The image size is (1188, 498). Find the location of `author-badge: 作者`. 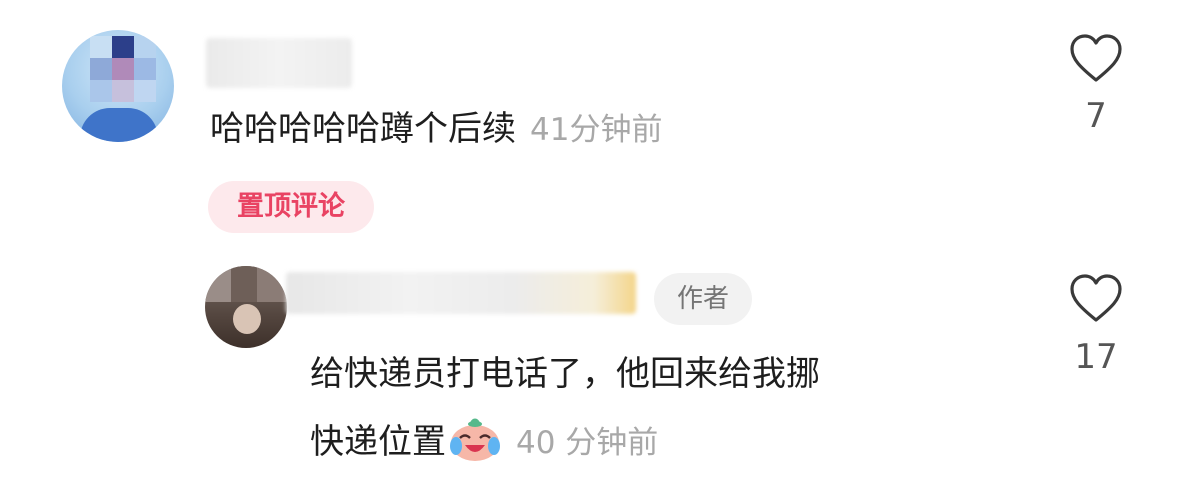

author-badge: 作者 is located at coordinates (703, 299).